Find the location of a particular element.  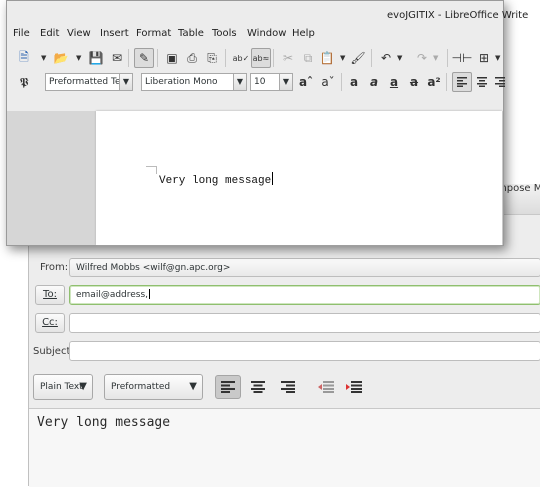

menu-view: View is located at coordinates (79, 33).